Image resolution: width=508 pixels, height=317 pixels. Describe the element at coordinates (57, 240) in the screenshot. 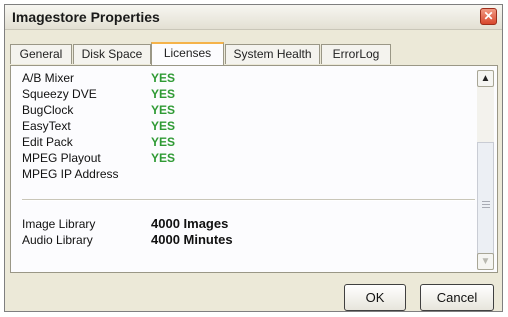

I see `library-name: Audio Library` at that location.